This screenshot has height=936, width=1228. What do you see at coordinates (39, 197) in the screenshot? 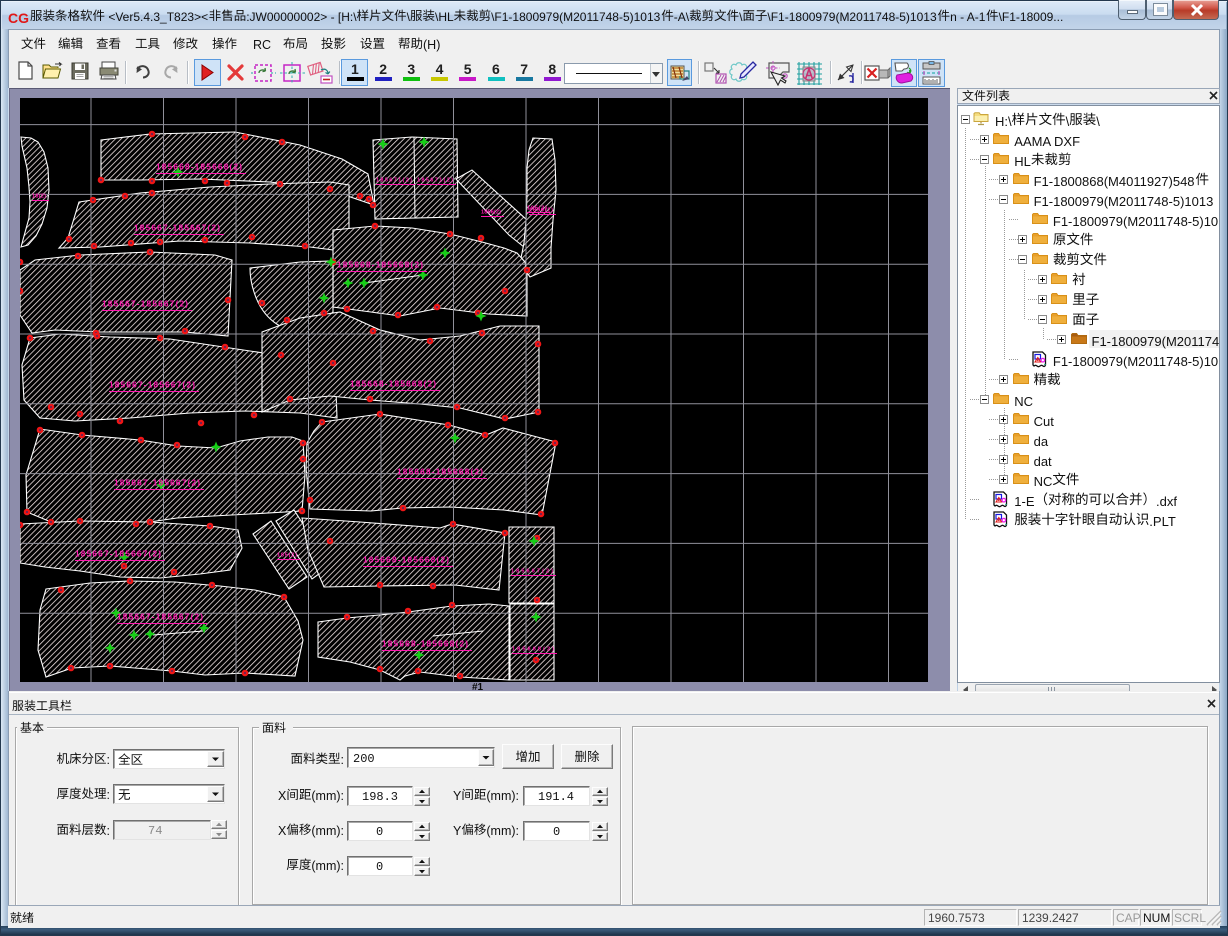
I see `svg-text: 18(2)` at bounding box center [39, 197].